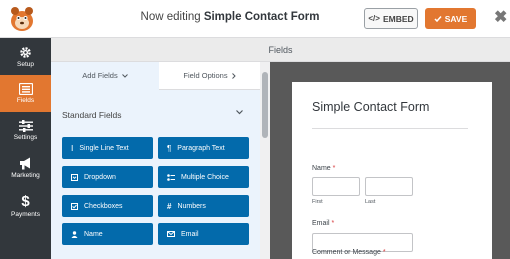  Describe the element at coordinates (72, 148) in the screenshot. I see `text-cursor-icon: Ⅰ` at that location.